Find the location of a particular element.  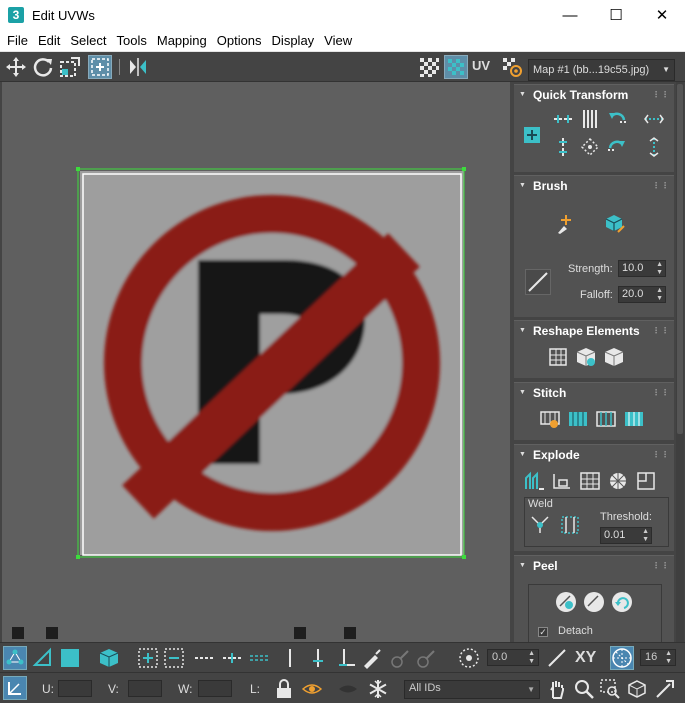

menu-edit: Edit is located at coordinates (49, 41).